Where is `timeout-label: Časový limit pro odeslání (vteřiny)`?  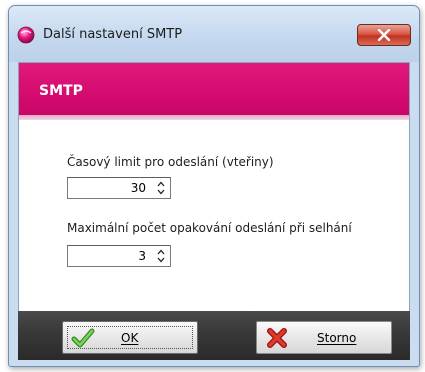 timeout-label: Časový limit pro odeslání (vteřiny) is located at coordinates (170, 162).